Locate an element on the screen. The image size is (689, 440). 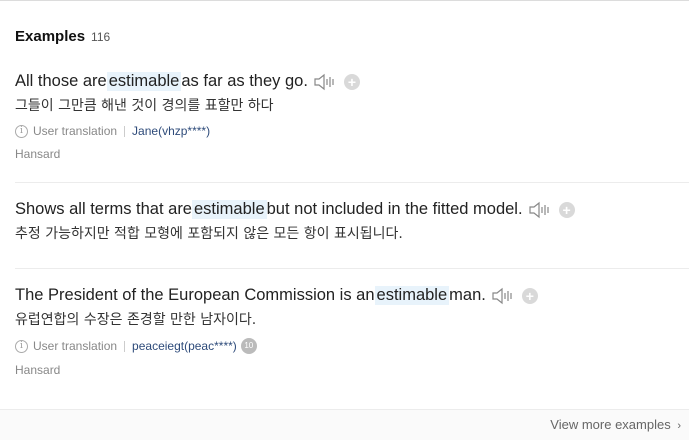
translation-meta: i User translation Jane(vhzp****) is located at coordinates (352, 131).